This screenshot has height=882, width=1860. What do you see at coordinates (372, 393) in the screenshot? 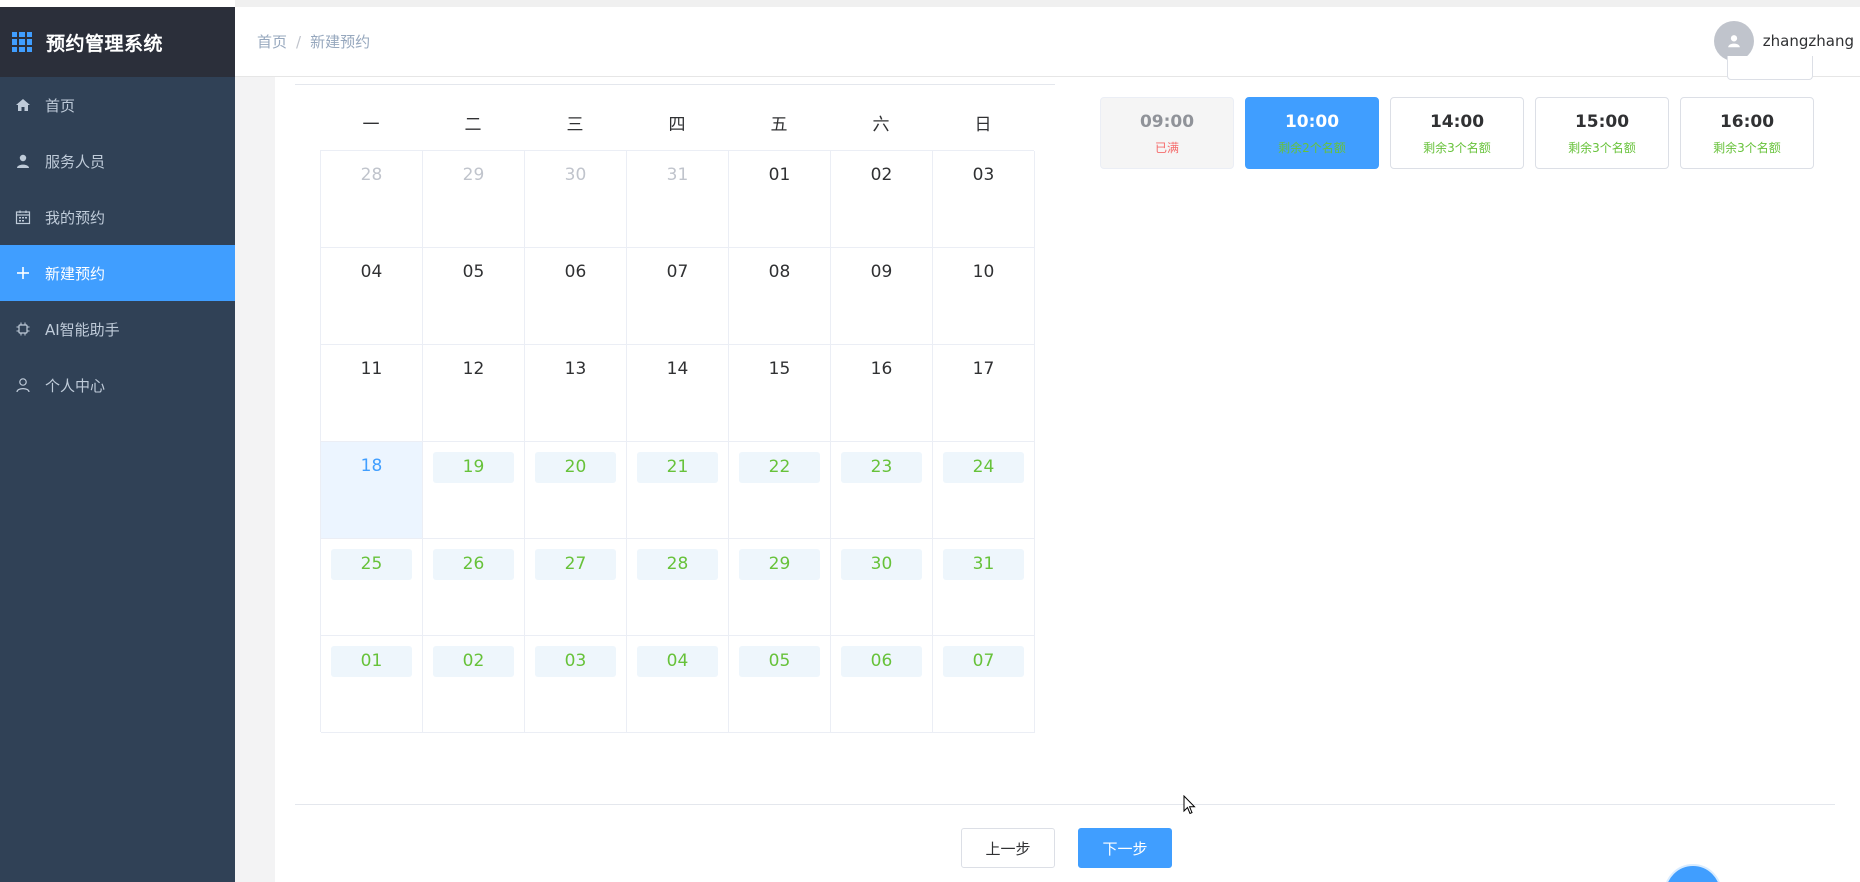
I see `calendar-day-cell: 11` at bounding box center [372, 393].